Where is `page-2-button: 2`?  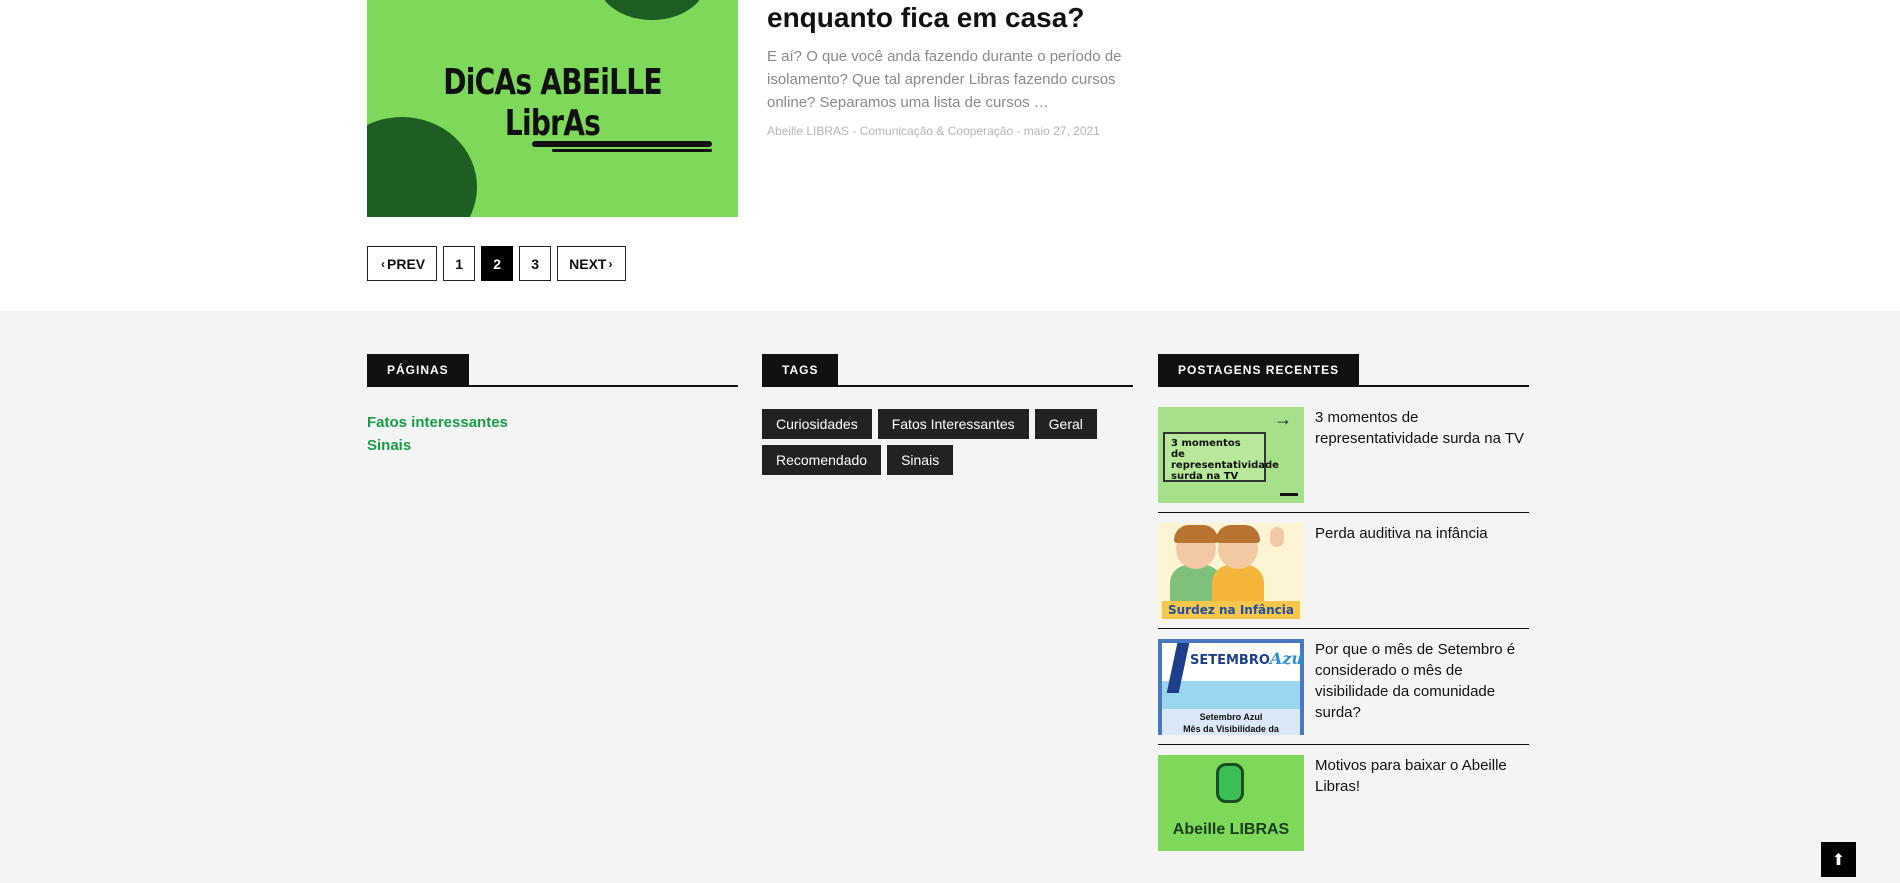 page-2-button: 2 is located at coordinates (497, 263).